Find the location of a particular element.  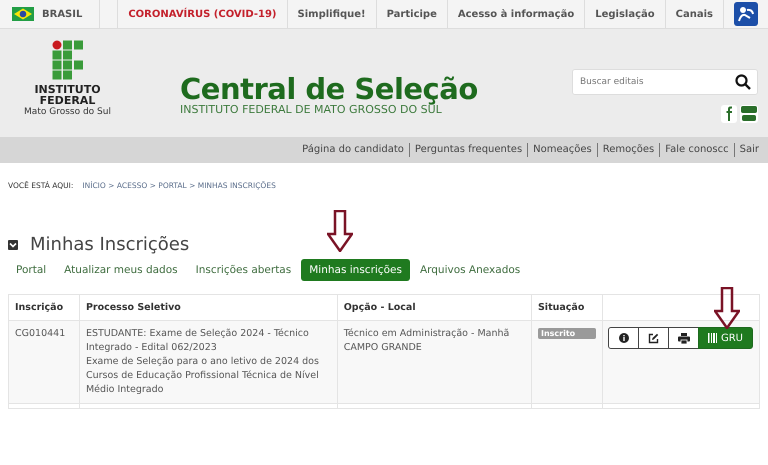

gov-link: CORONAVÍRUS (COVID-19) is located at coordinates (202, 14).